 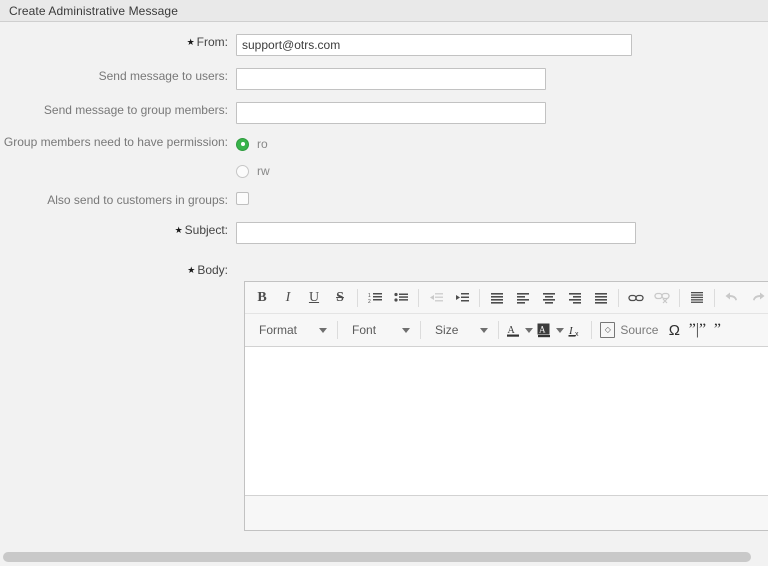 I want to click on editor-toolbar-row-1: B I U S 12, so click(x=506, y=298).